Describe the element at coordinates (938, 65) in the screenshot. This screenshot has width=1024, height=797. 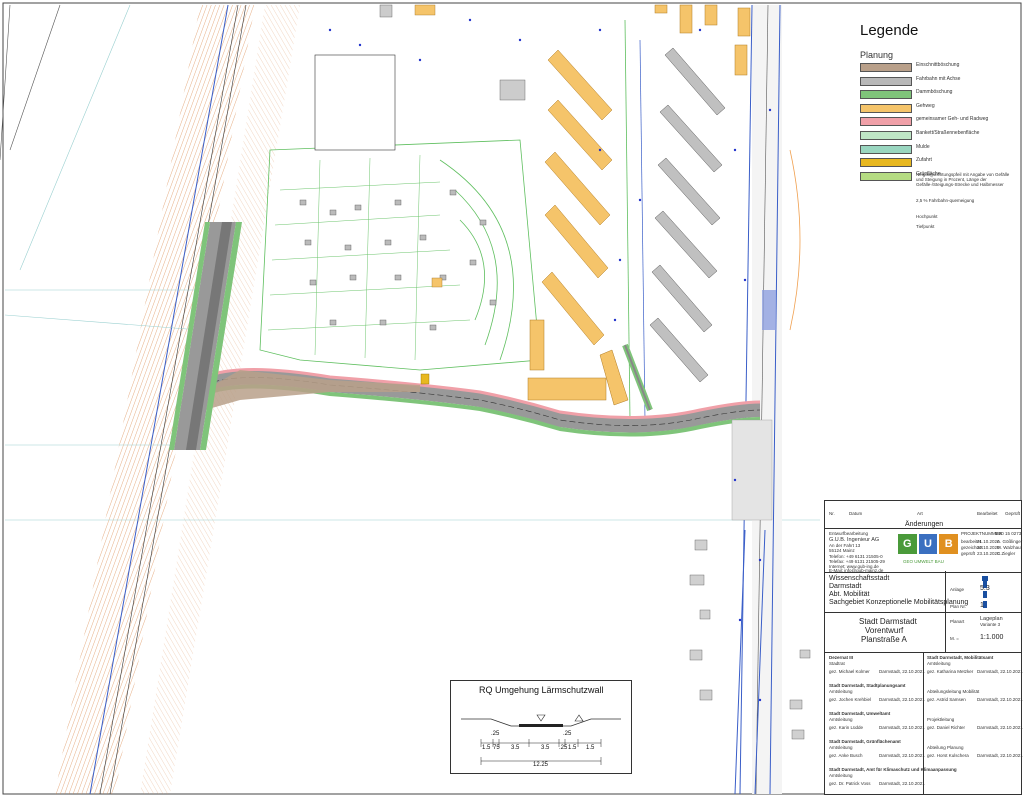
I see `legend-item-label: Einschnittböschung` at that location.